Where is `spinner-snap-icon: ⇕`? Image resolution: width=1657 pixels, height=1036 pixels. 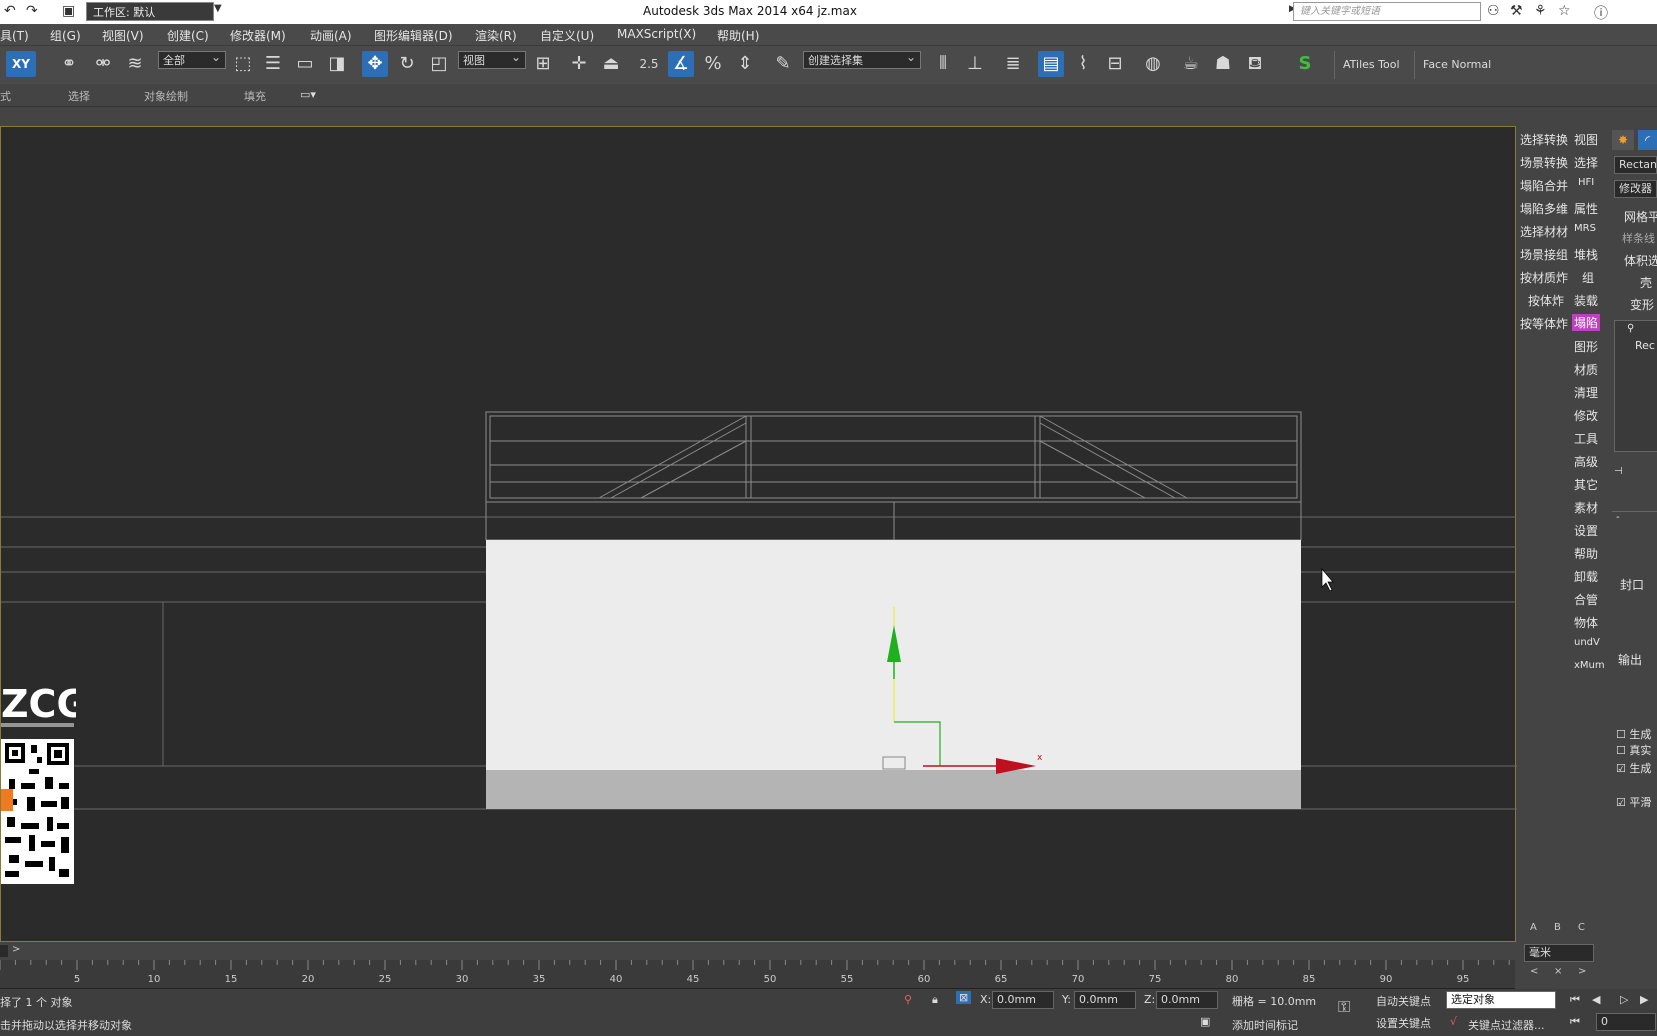 spinner-snap-icon: ⇕ is located at coordinates (745, 64).